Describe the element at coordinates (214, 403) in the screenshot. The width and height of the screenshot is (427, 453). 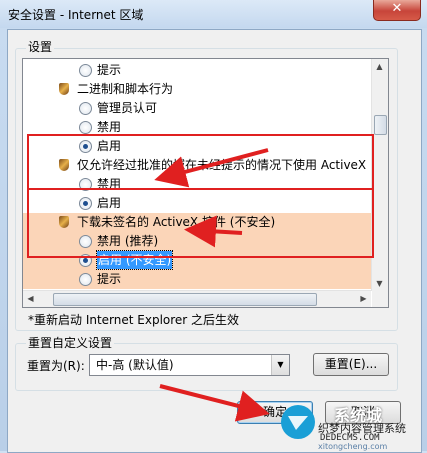
I see `arrow-to-ok-button` at that location.